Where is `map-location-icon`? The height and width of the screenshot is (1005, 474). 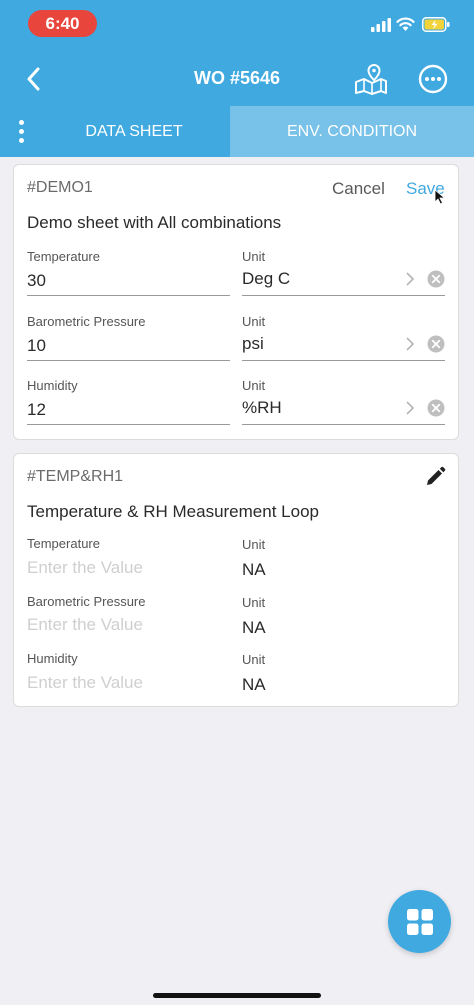
map-location-icon is located at coordinates (371, 79).